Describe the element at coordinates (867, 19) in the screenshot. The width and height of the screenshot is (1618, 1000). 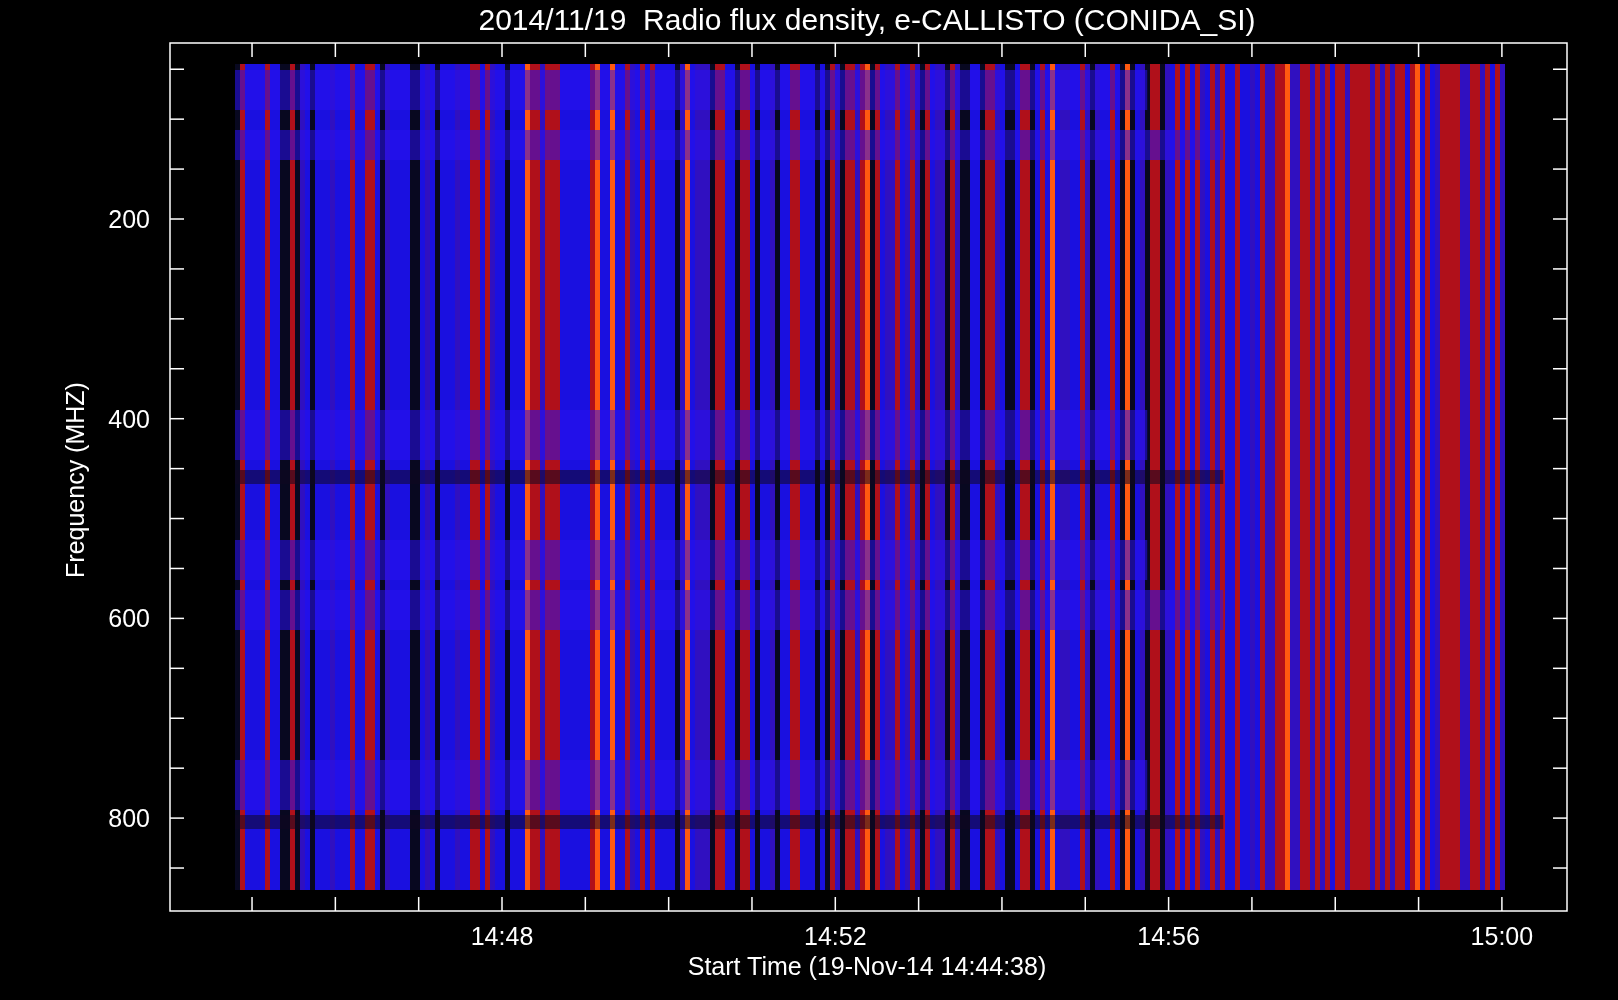
I see `chart-title: 2014/11/19 Radio flux density, e-CALLISTO (CONIDA_SI)` at that location.